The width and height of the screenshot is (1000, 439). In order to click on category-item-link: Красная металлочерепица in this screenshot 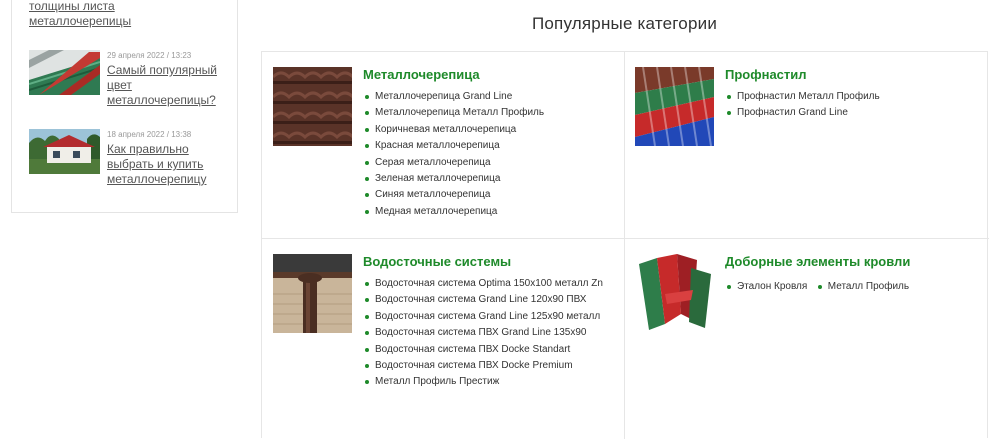, I will do `click(488, 146)`.